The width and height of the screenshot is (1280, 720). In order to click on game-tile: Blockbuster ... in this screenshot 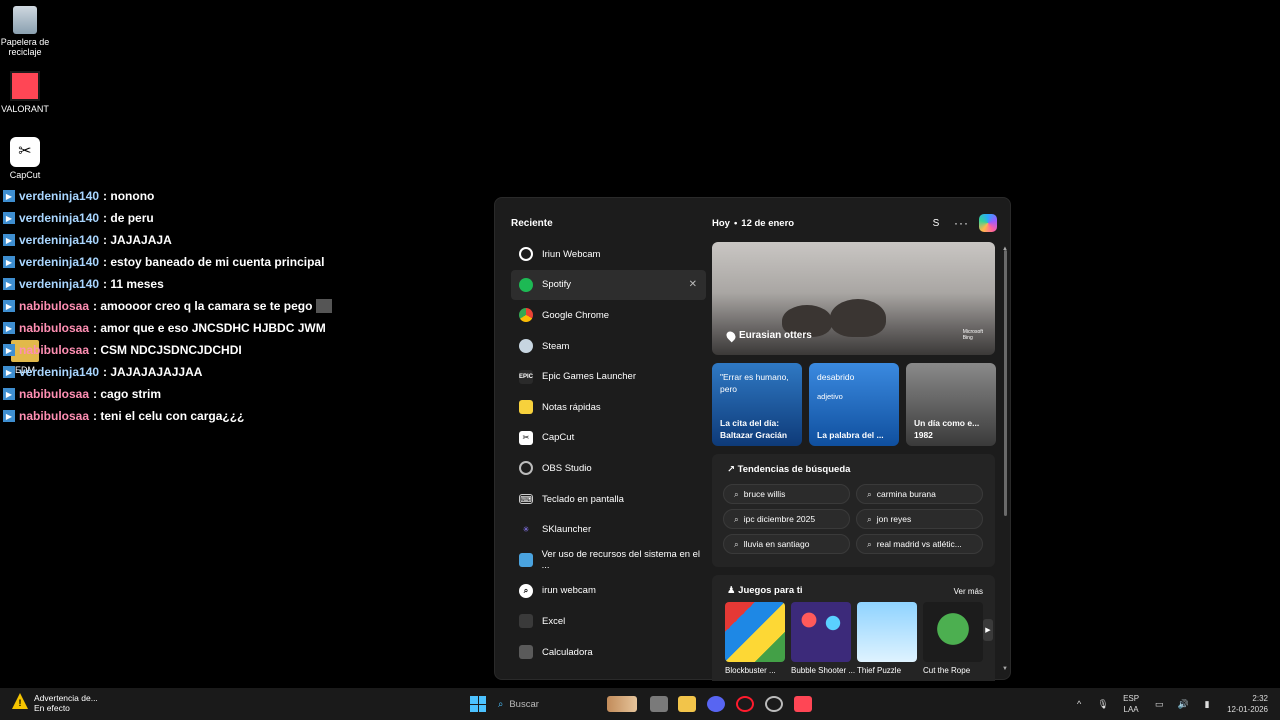, I will do `click(755, 638)`.